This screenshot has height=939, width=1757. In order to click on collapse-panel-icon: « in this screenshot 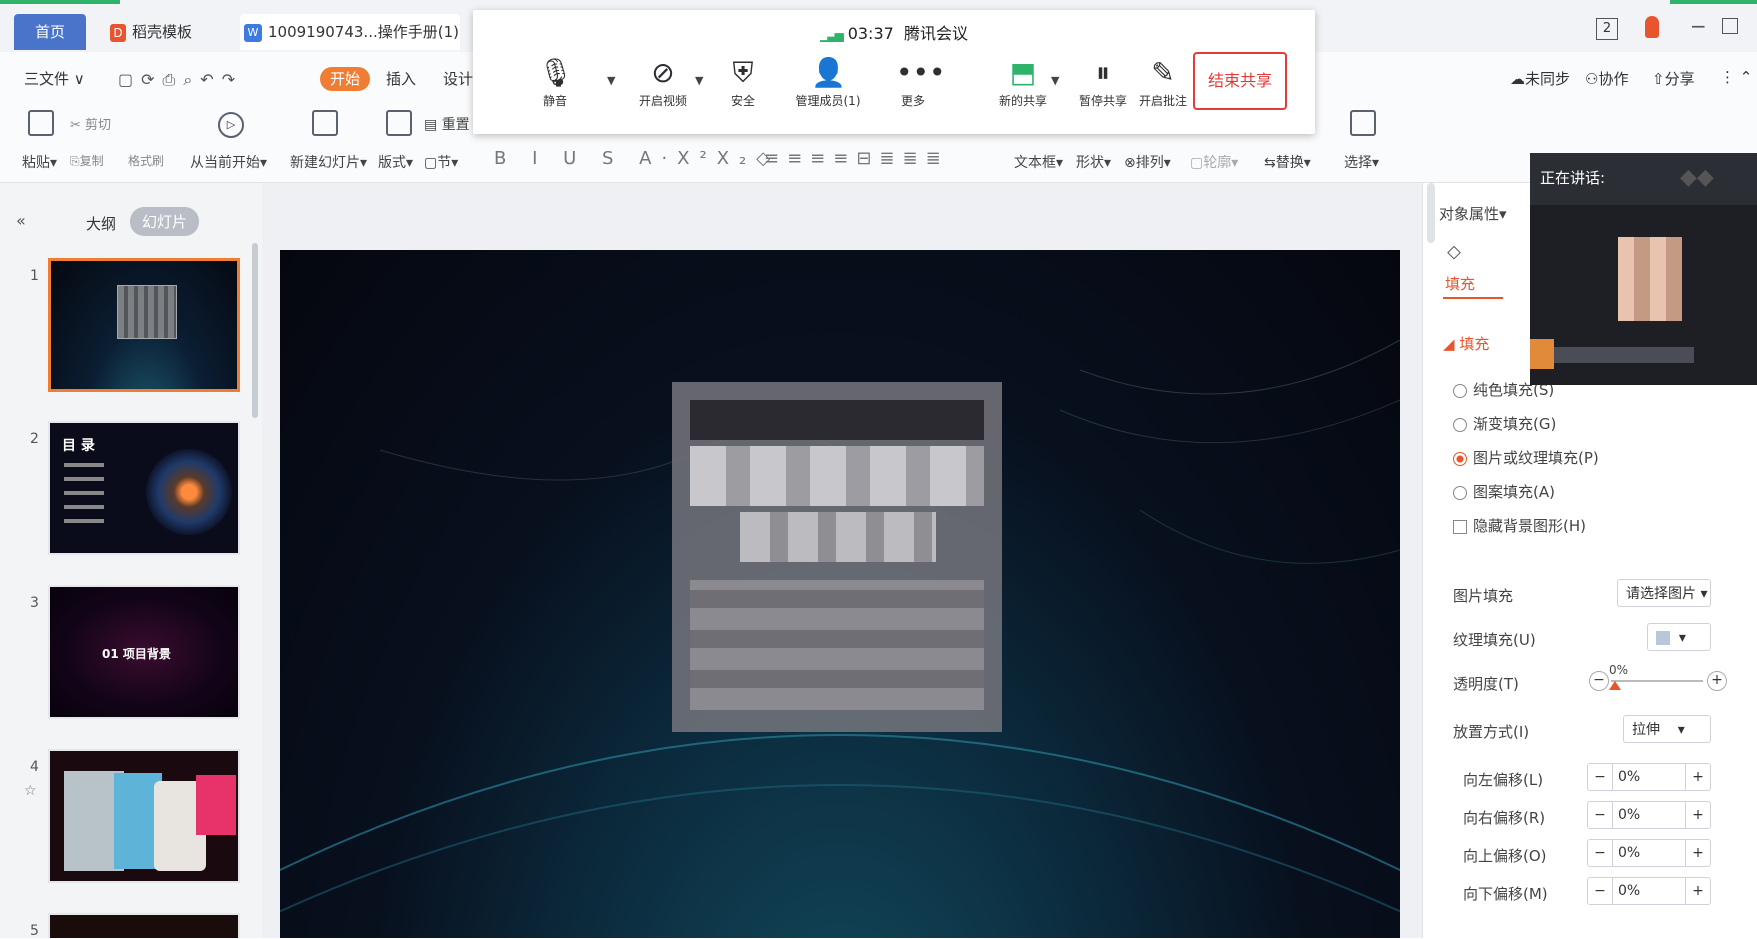, I will do `click(21, 220)`.